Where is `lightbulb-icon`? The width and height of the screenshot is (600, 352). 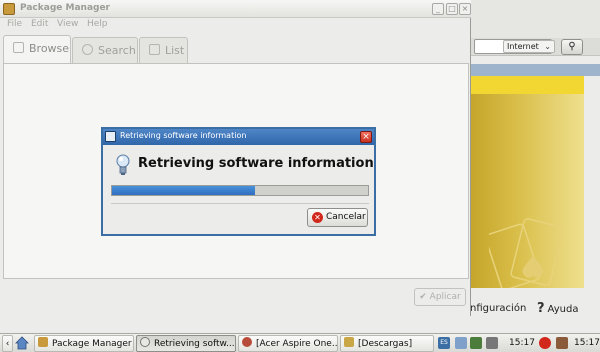 lightbulb-icon is located at coordinates (123, 164).